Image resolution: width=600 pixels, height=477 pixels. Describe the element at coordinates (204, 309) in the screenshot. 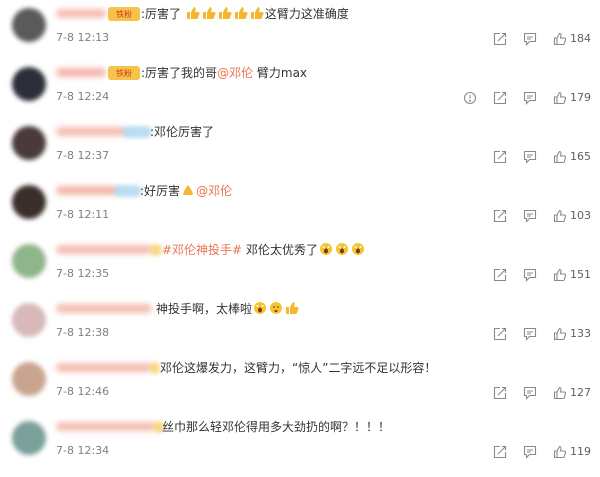

I see `comment-text-part: 神投手啊，太棒啦` at that location.